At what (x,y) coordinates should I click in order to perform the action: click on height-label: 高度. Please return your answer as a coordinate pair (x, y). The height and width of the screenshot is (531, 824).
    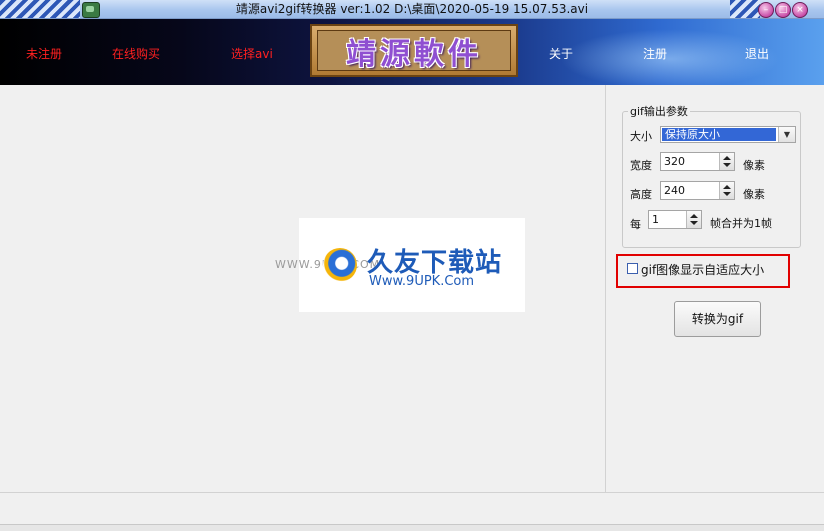
    Looking at the image, I should click on (641, 194).